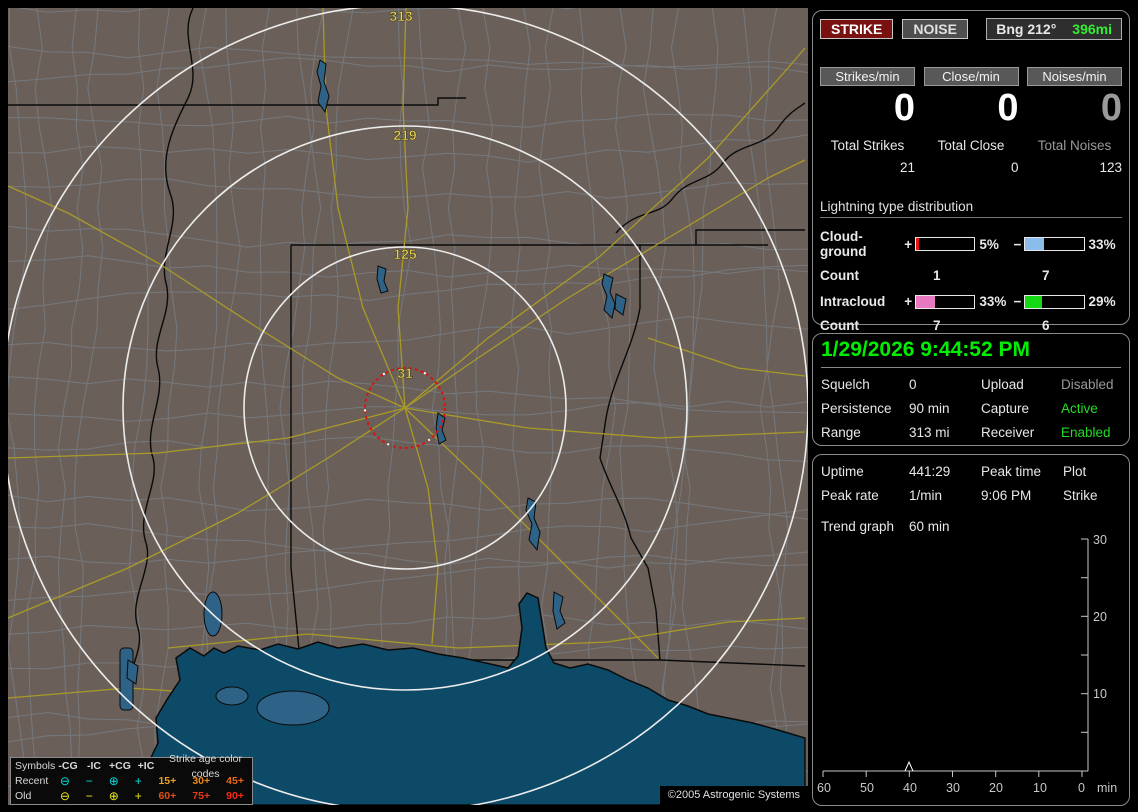 Image resolution: width=1138 pixels, height=812 pixels. What do you see at coordinates (1054, 244) in the screenshot?
I see `cg-negative-bar` at bounding box center [1054, 244].